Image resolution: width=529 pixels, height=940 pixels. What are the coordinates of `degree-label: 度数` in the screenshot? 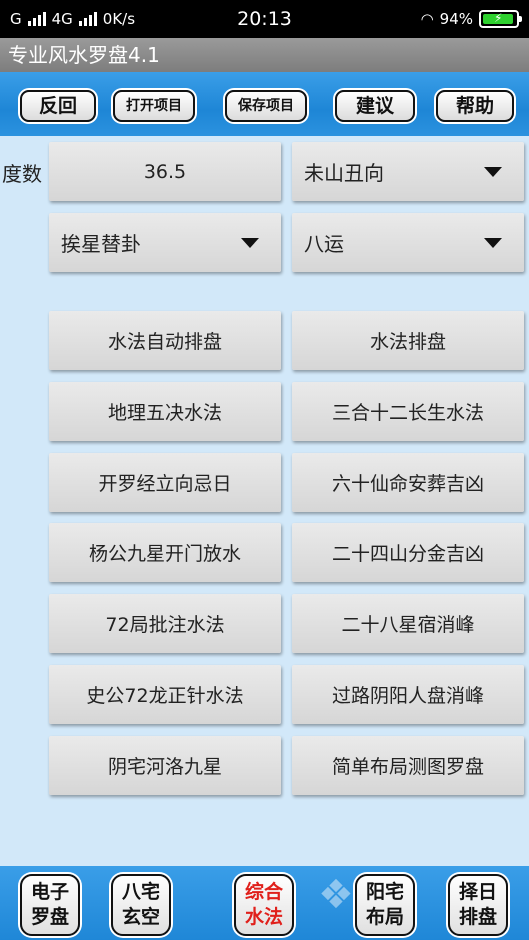 It's located at (22, 174).